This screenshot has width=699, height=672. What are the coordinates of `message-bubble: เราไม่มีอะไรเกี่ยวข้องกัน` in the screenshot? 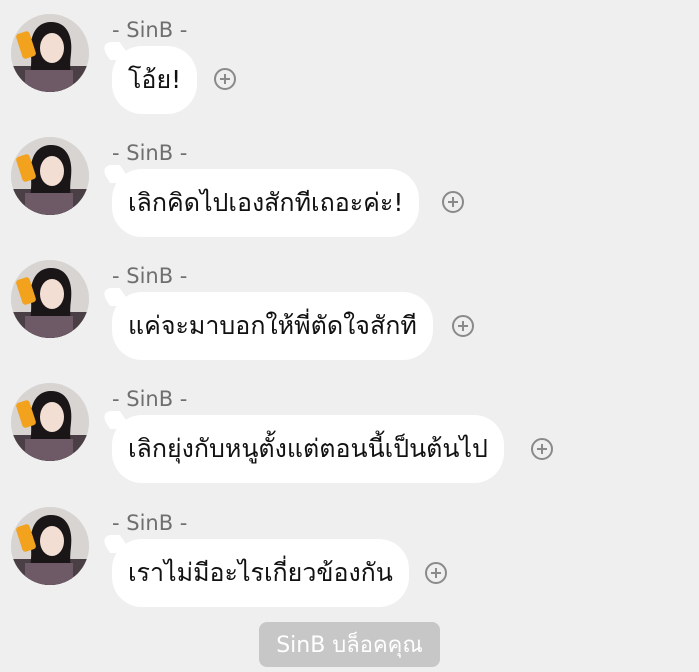 It's located at (260, 573).